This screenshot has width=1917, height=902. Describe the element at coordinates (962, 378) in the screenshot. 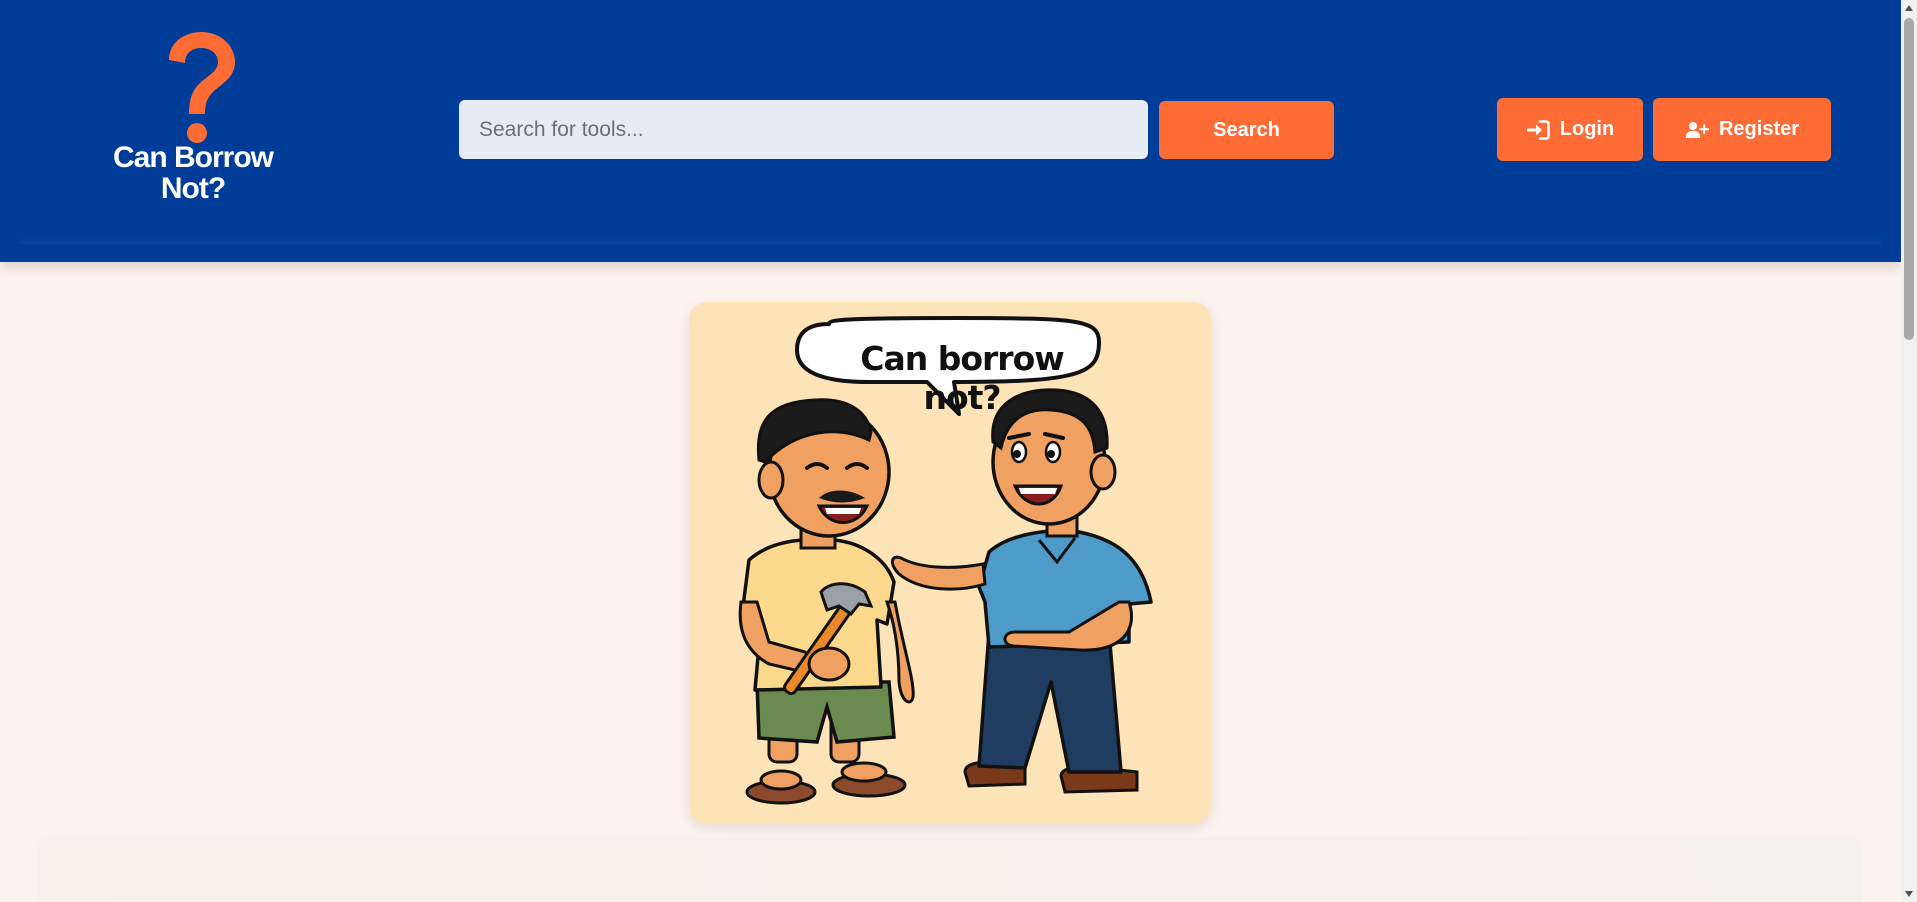

I see `speech-bubble-text: Can borrow not?` at that location.